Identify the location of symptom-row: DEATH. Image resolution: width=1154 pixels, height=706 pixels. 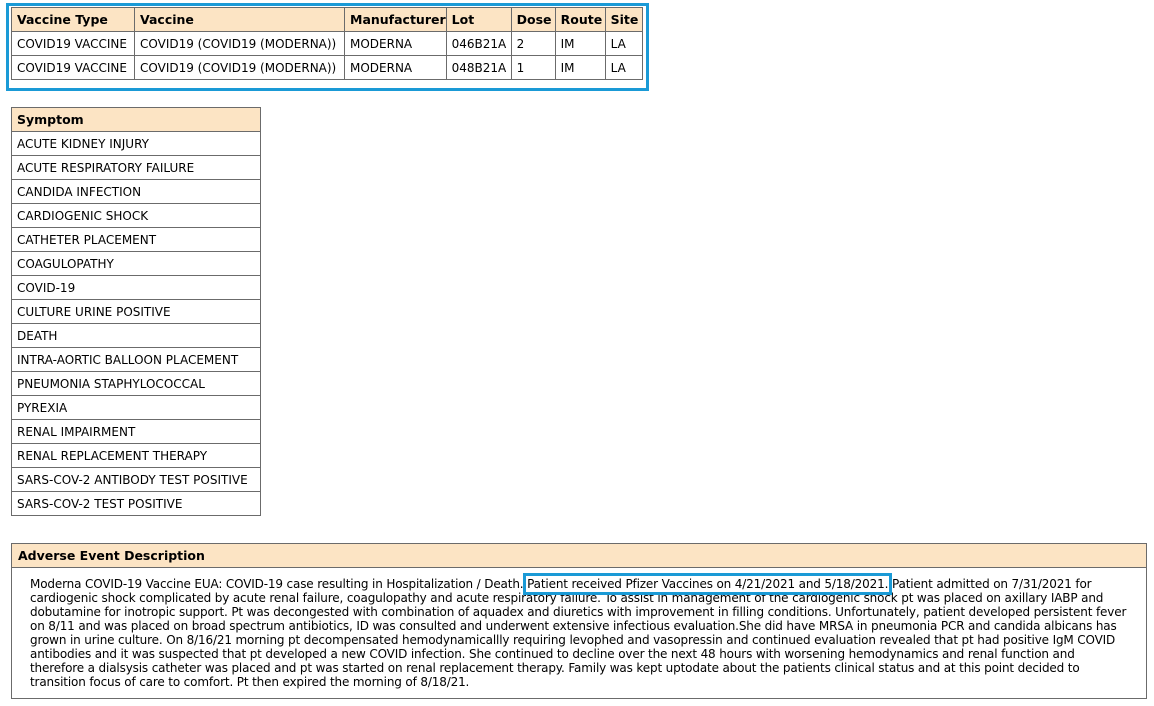
(136, 335).